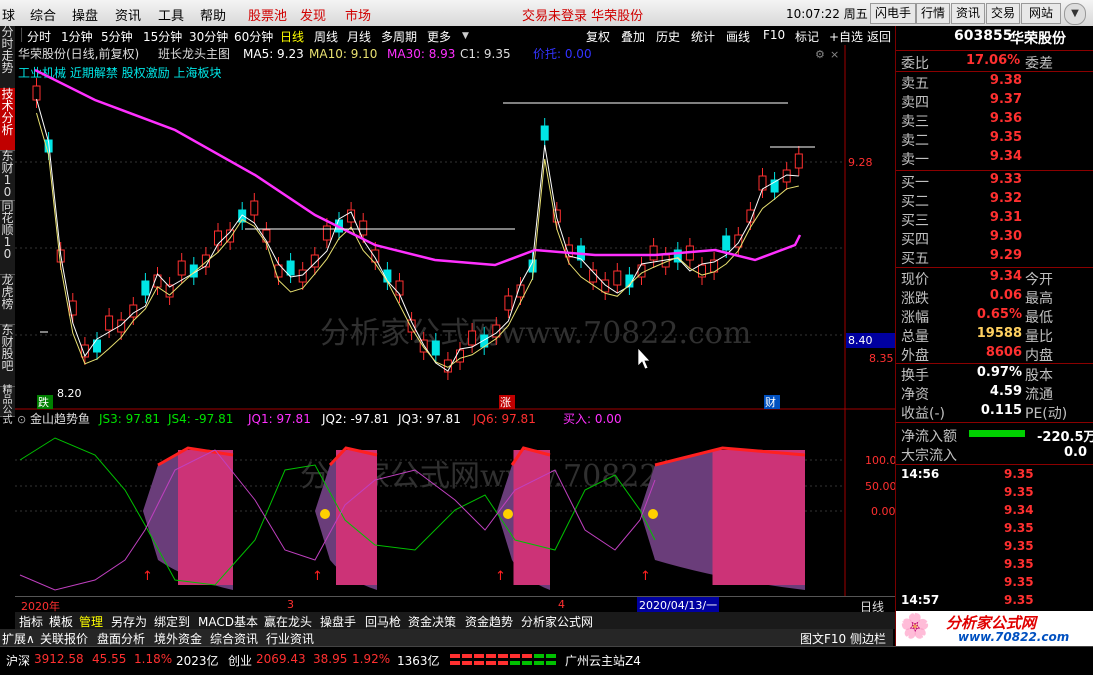 Image resolution: width=1093 pixels, height=675 pixels. I want to click on tab-formula-site: 分析家公式网, so click(557, 621).